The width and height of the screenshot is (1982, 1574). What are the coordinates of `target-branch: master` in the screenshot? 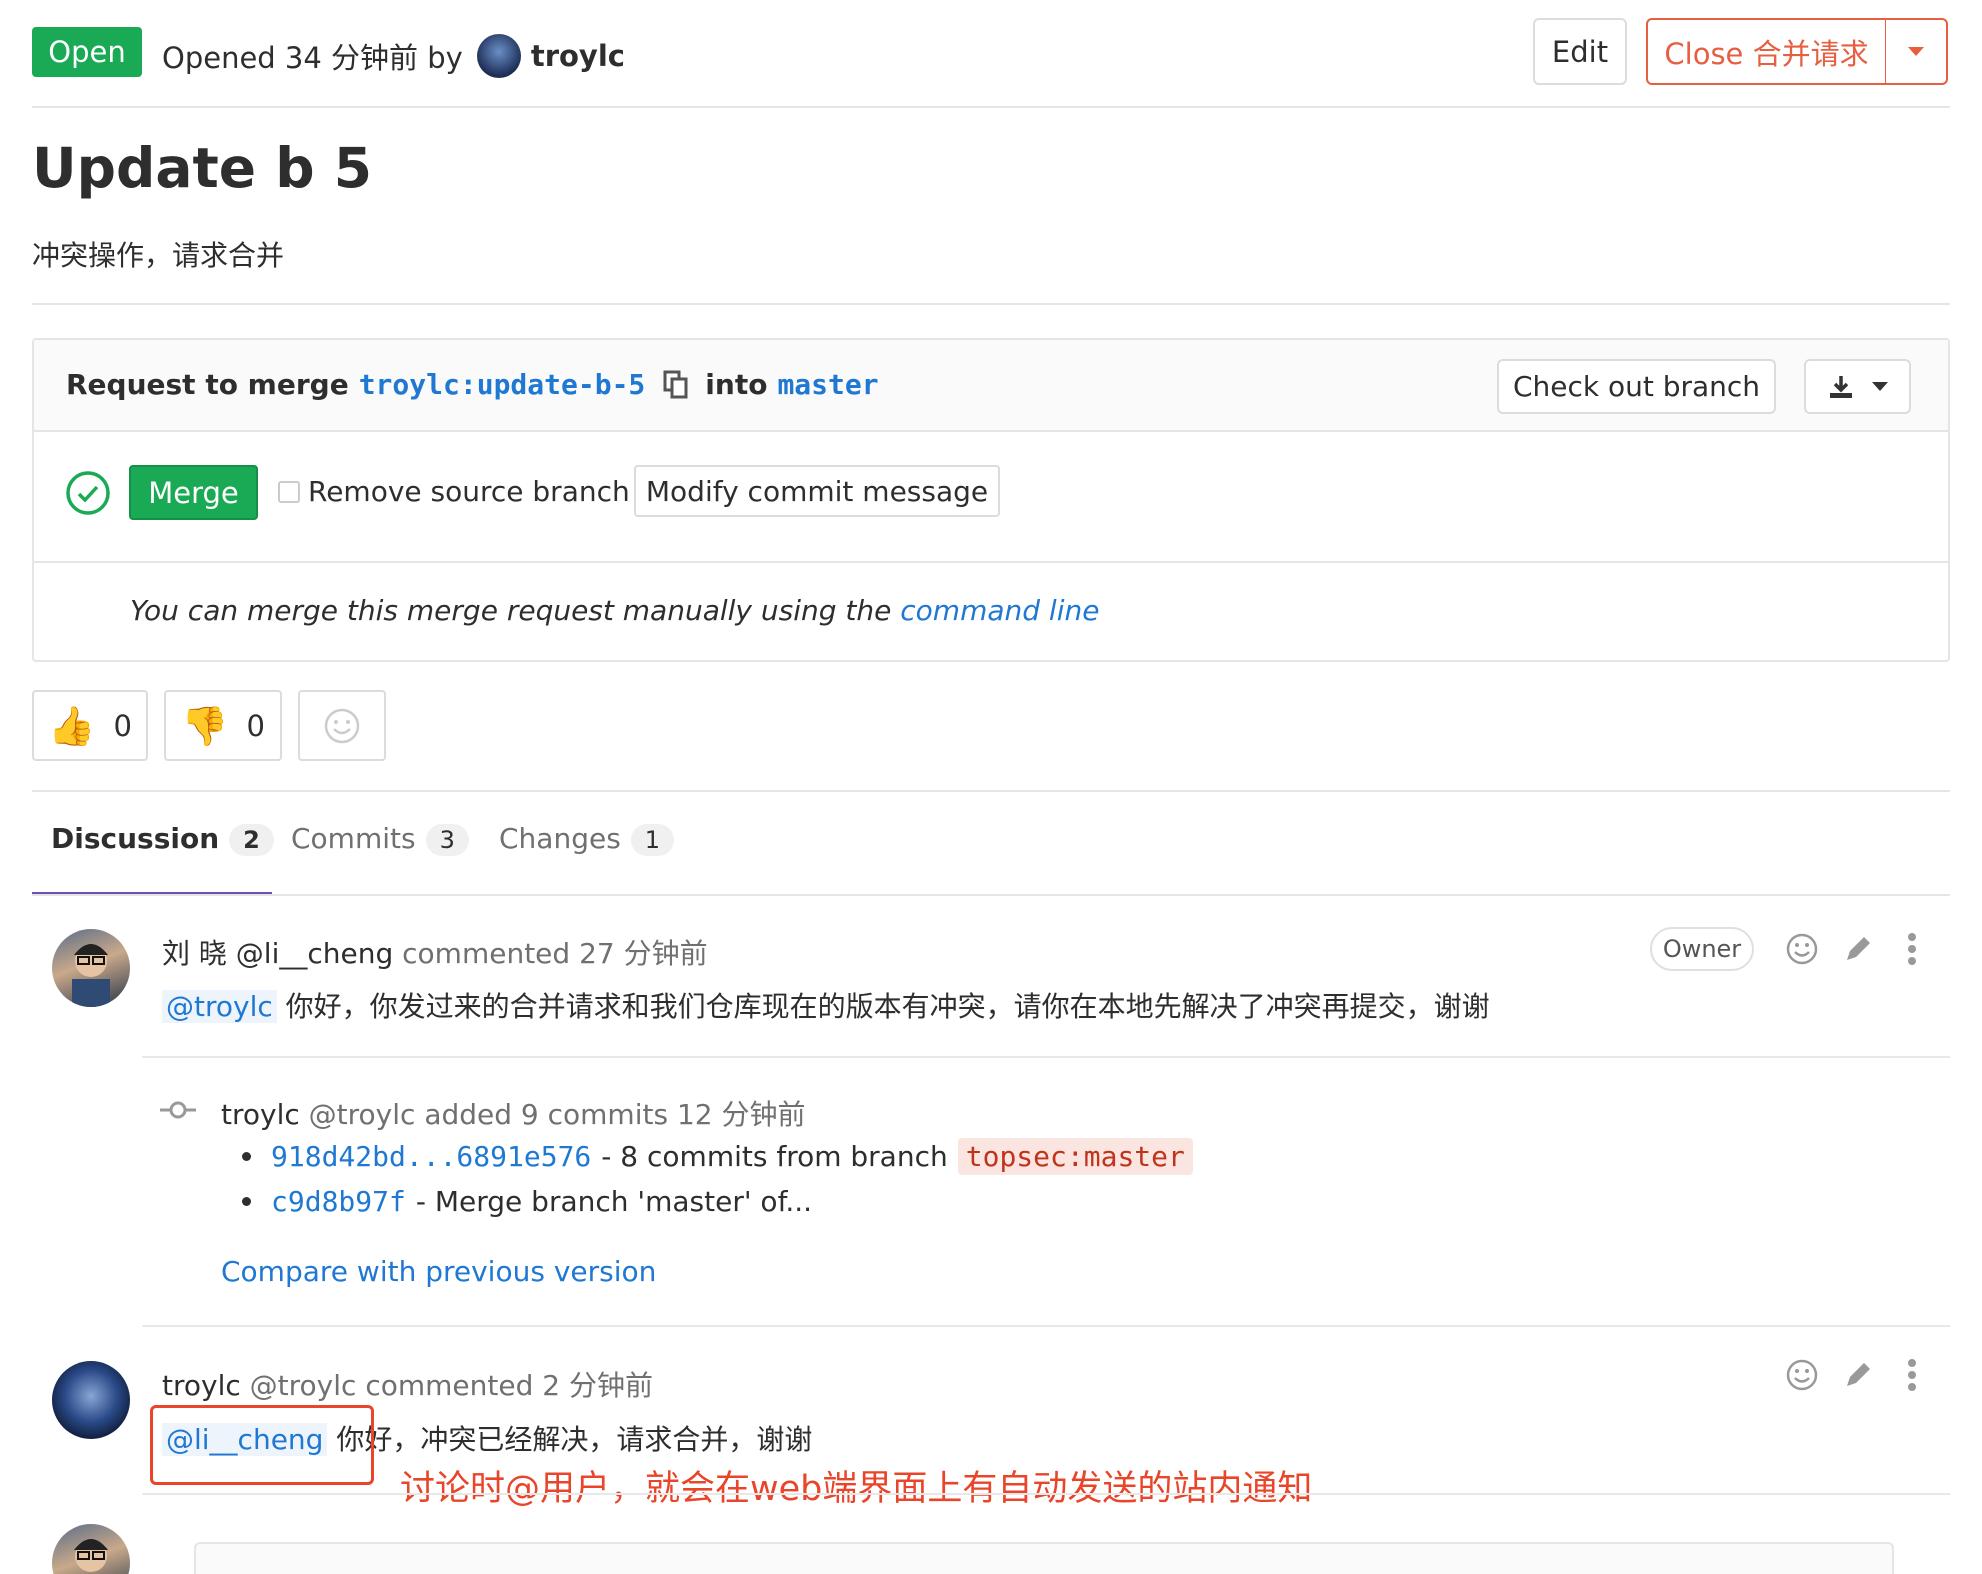 It's located at (827, 384).